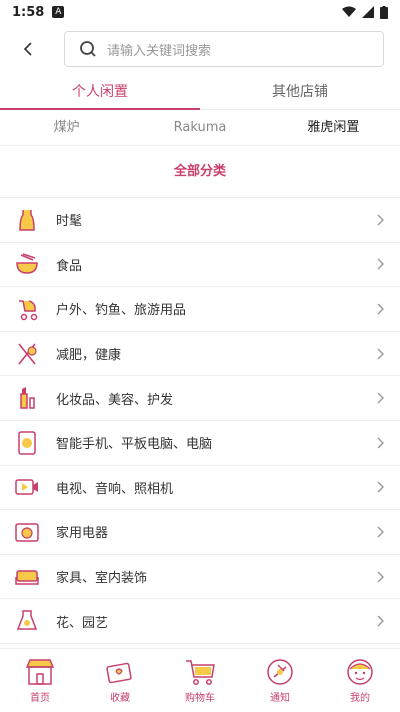  I want to click on category-item-av: 电视、音响、照相机, so click(200, 488).